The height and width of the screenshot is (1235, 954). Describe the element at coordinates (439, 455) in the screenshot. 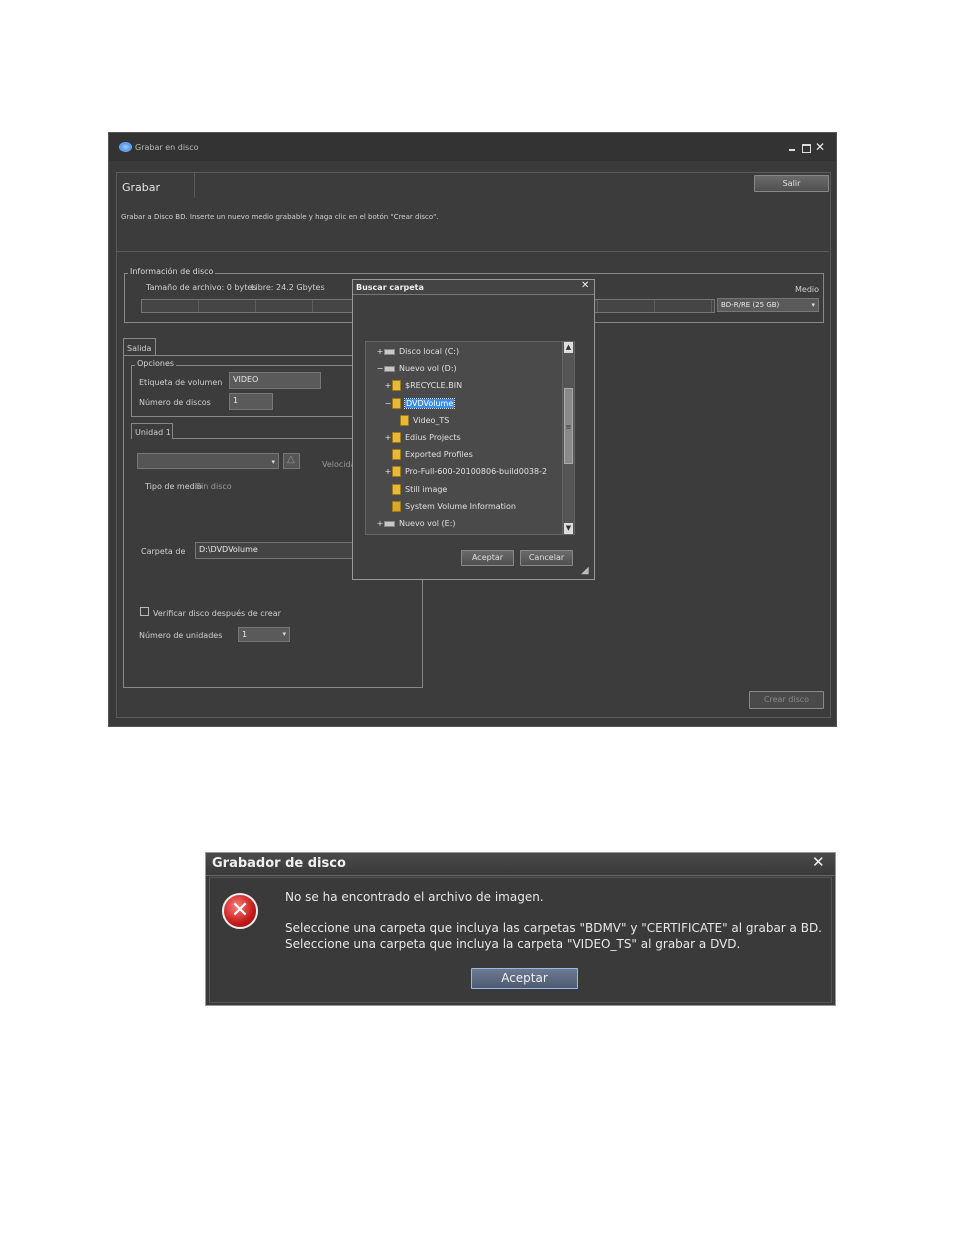

I see `tree-item-label: Exported Profiles` at that location.